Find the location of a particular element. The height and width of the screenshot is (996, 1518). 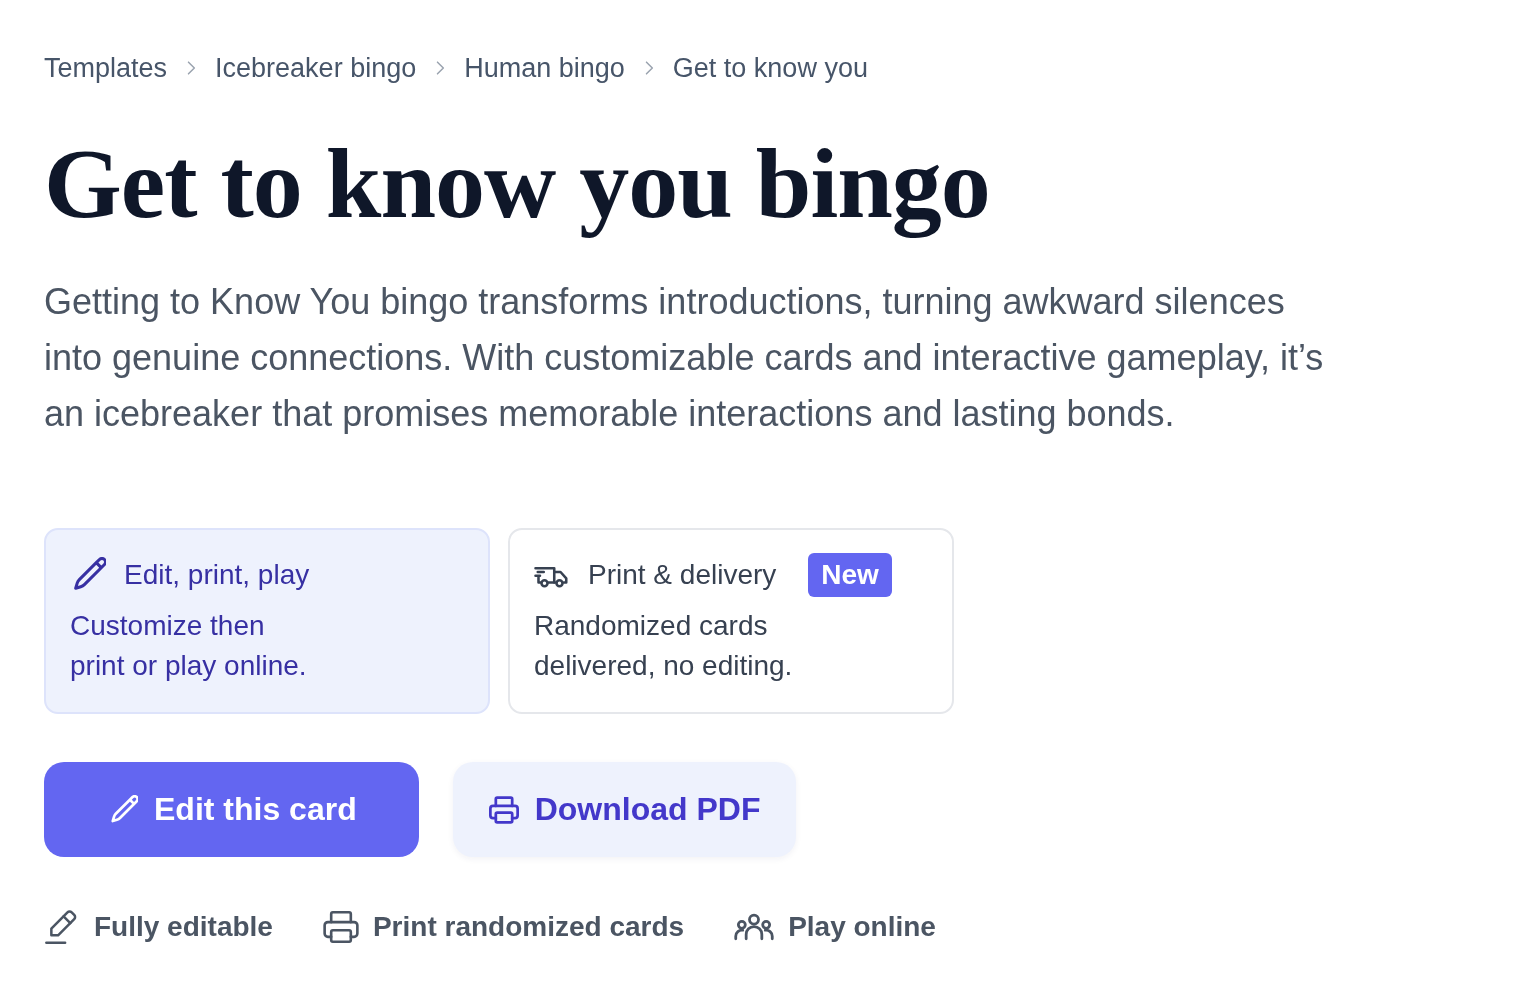

option-card: Print & delivery New Randomized cards delivered, no editing. is located at coordinates (731, 621).